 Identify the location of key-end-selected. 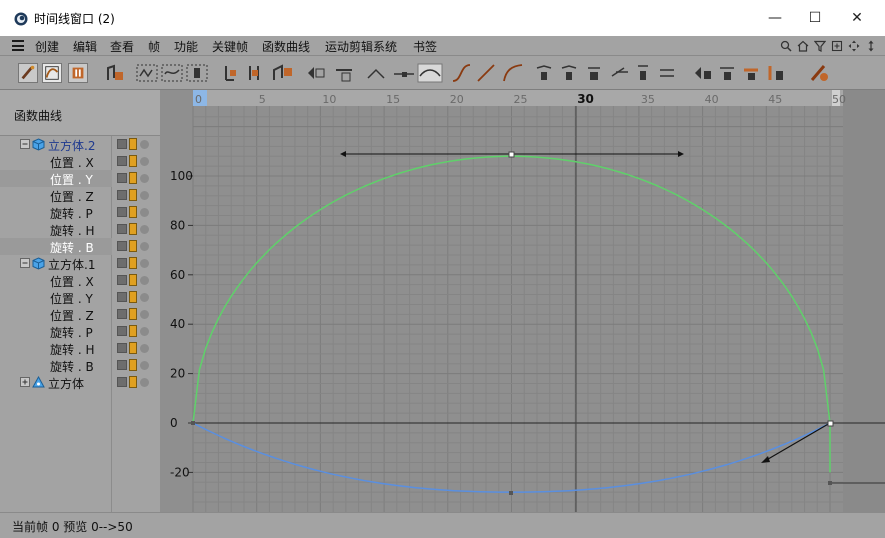
(830, 423).